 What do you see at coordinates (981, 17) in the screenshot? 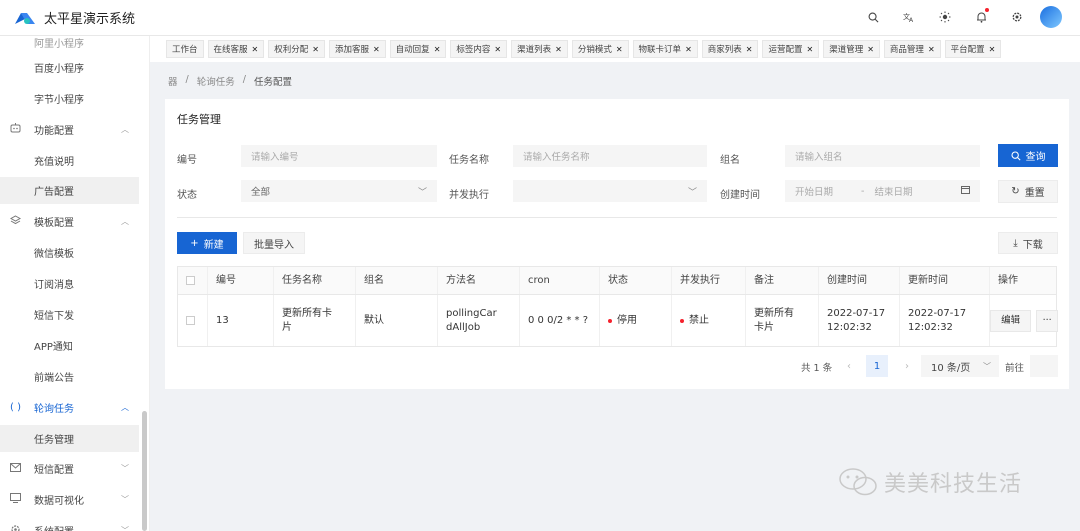
I see `bell-icon` at bounding box center [981, 17].